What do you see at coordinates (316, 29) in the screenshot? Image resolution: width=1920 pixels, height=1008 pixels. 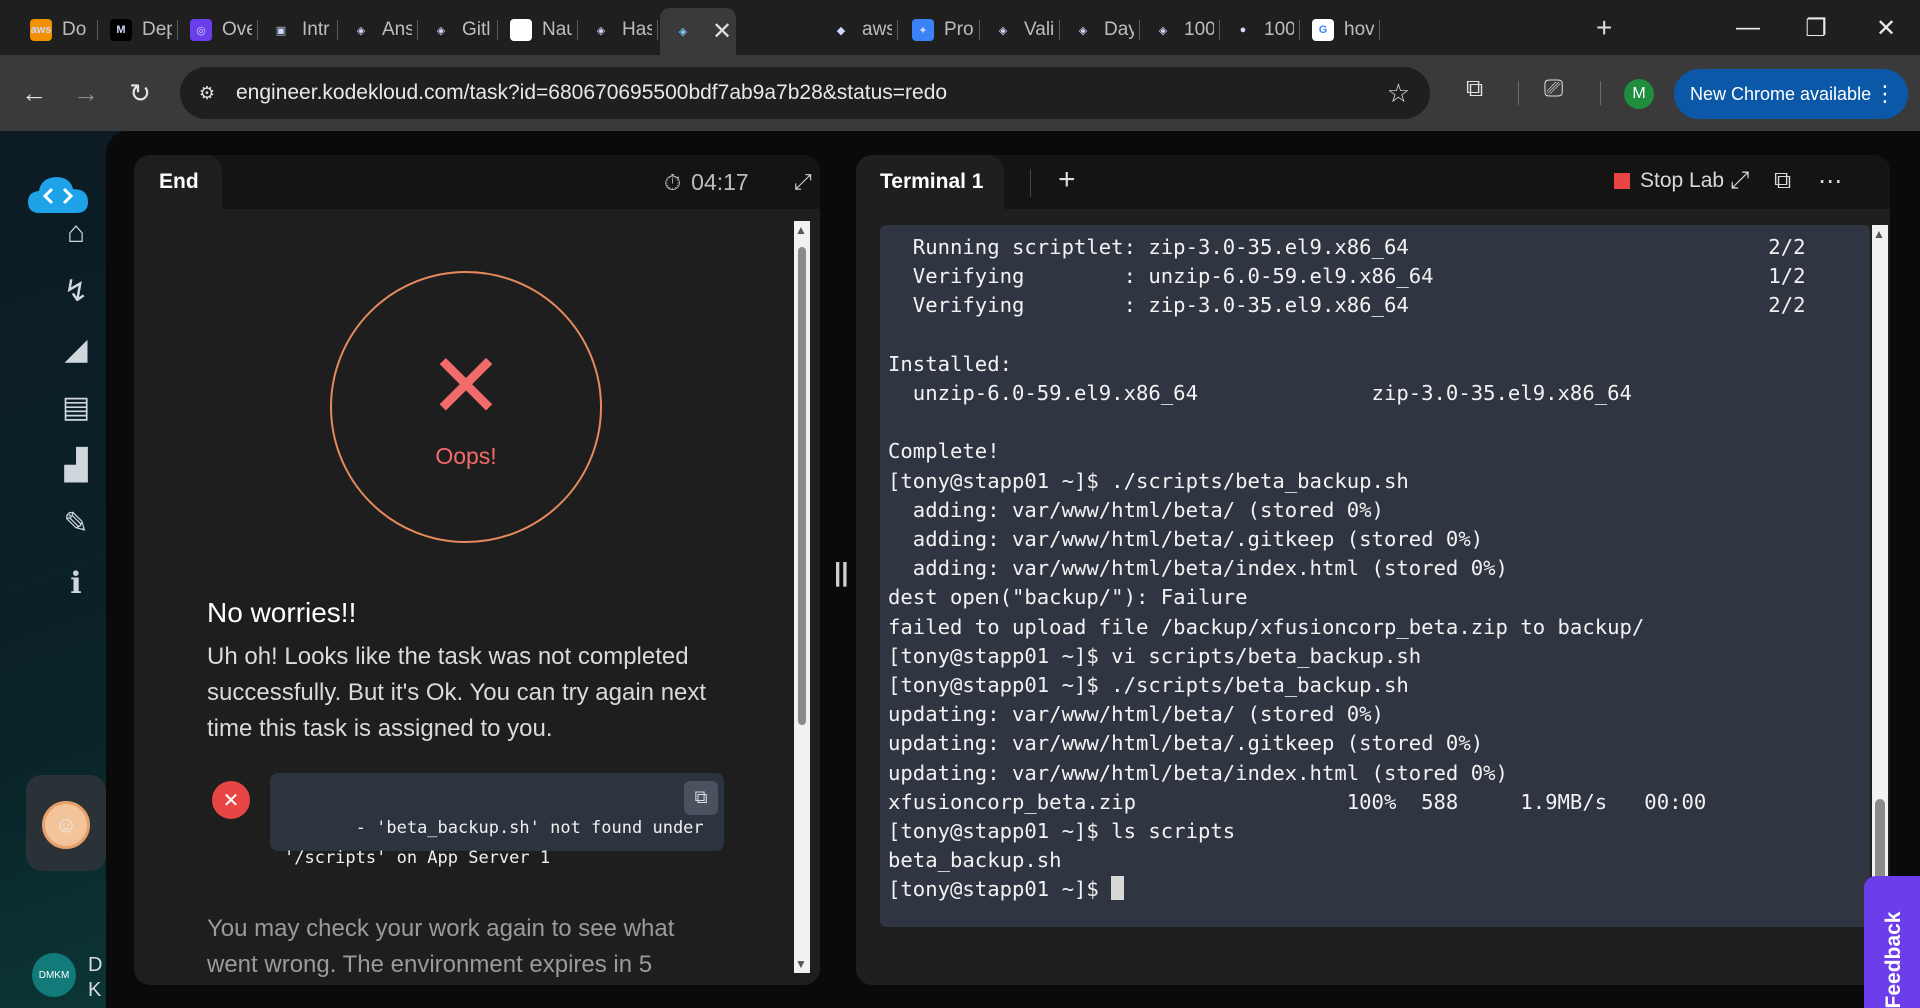 I see `tab-title: Intr` at bounding box center [316, 29].